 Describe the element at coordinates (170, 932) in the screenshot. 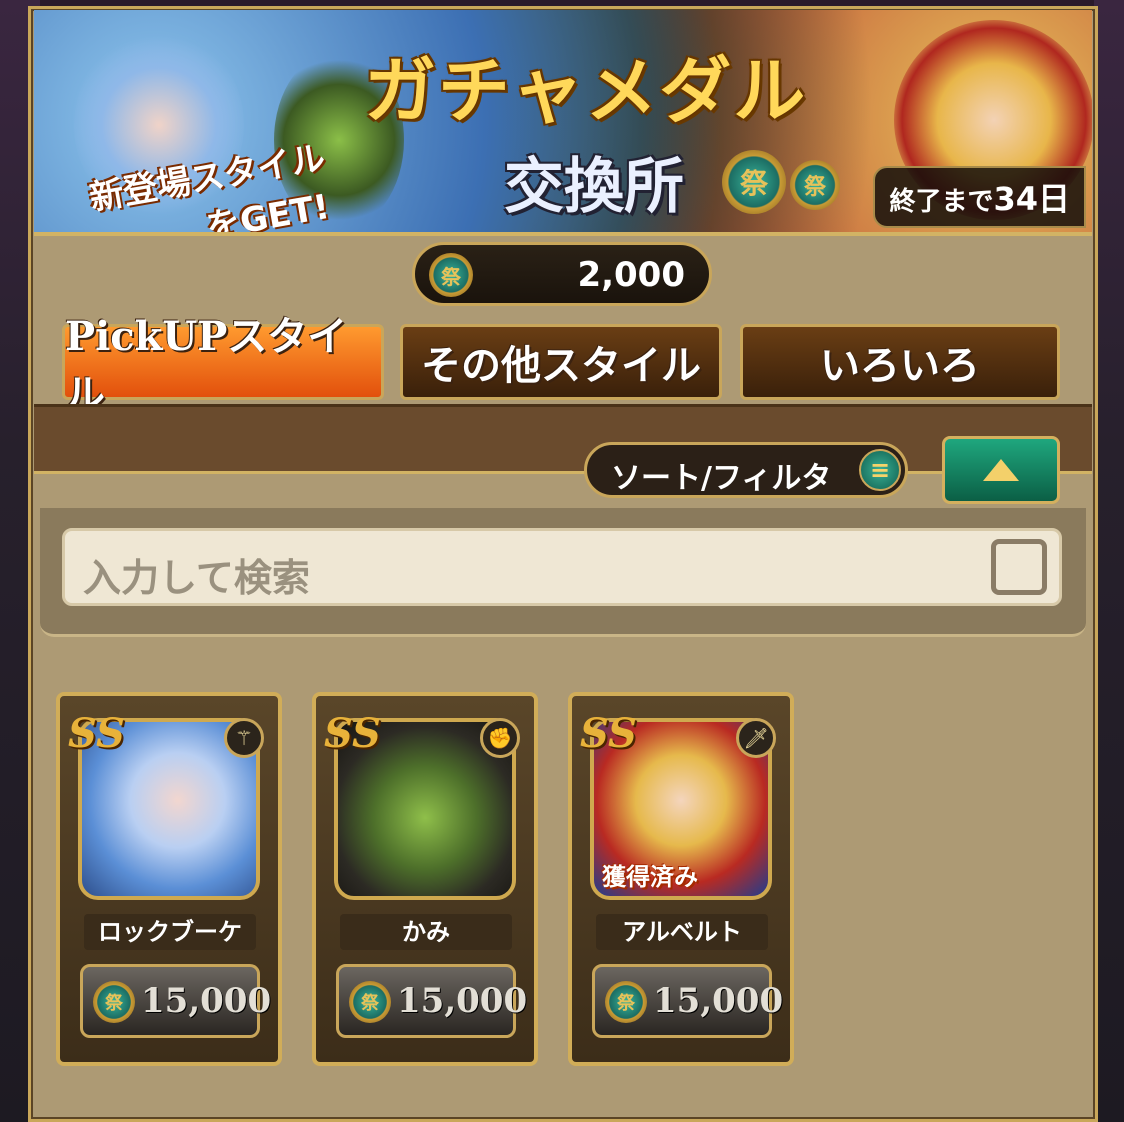

I see `character-name: ロックブーケ` at that location.